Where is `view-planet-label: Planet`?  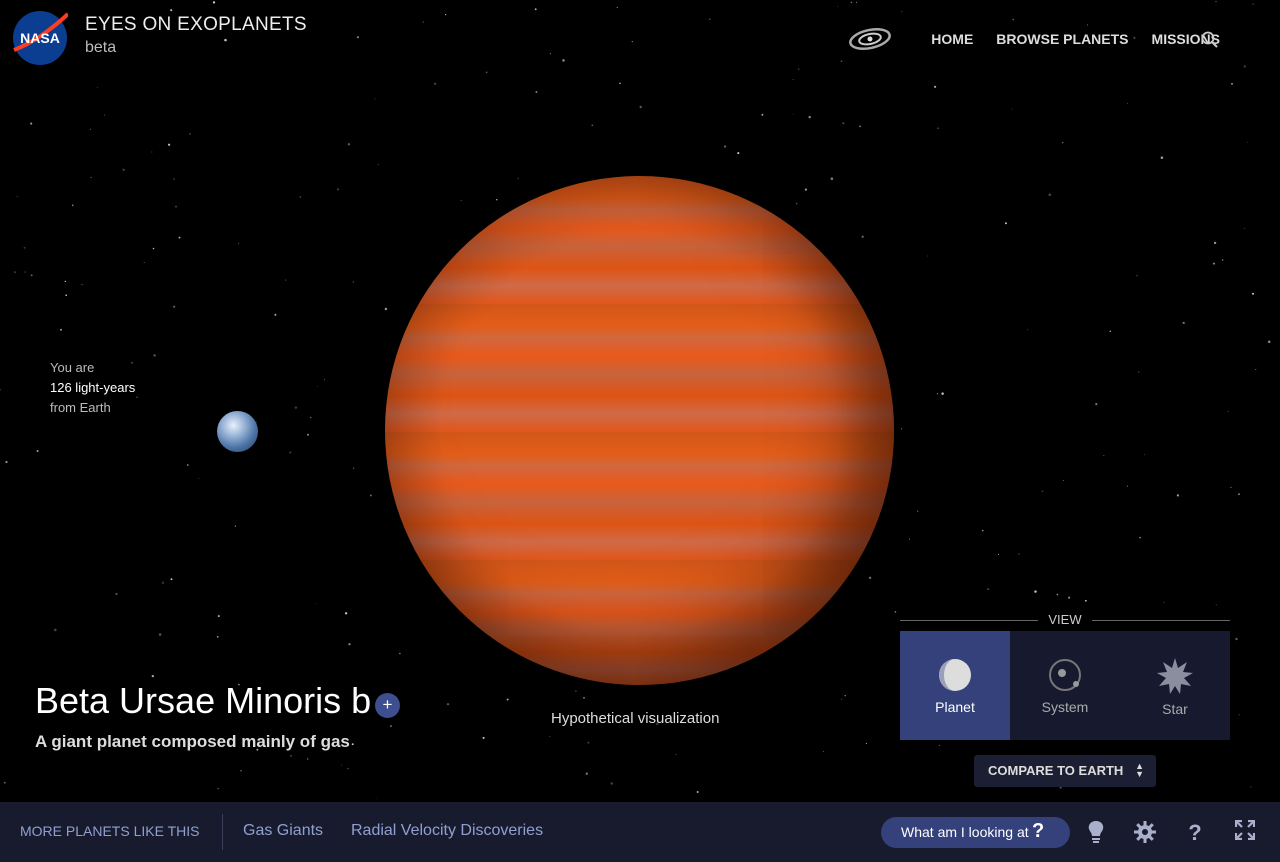 view-planet-label: Planet is located at coordinates (955, 707).